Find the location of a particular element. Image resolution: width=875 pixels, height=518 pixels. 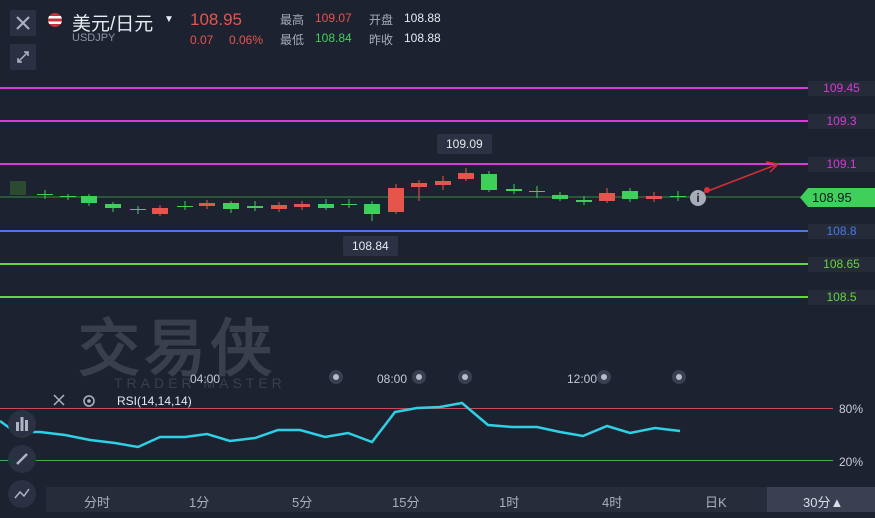

tab-timeframe-active: 30分▲ is located at coordinates (823, 501).